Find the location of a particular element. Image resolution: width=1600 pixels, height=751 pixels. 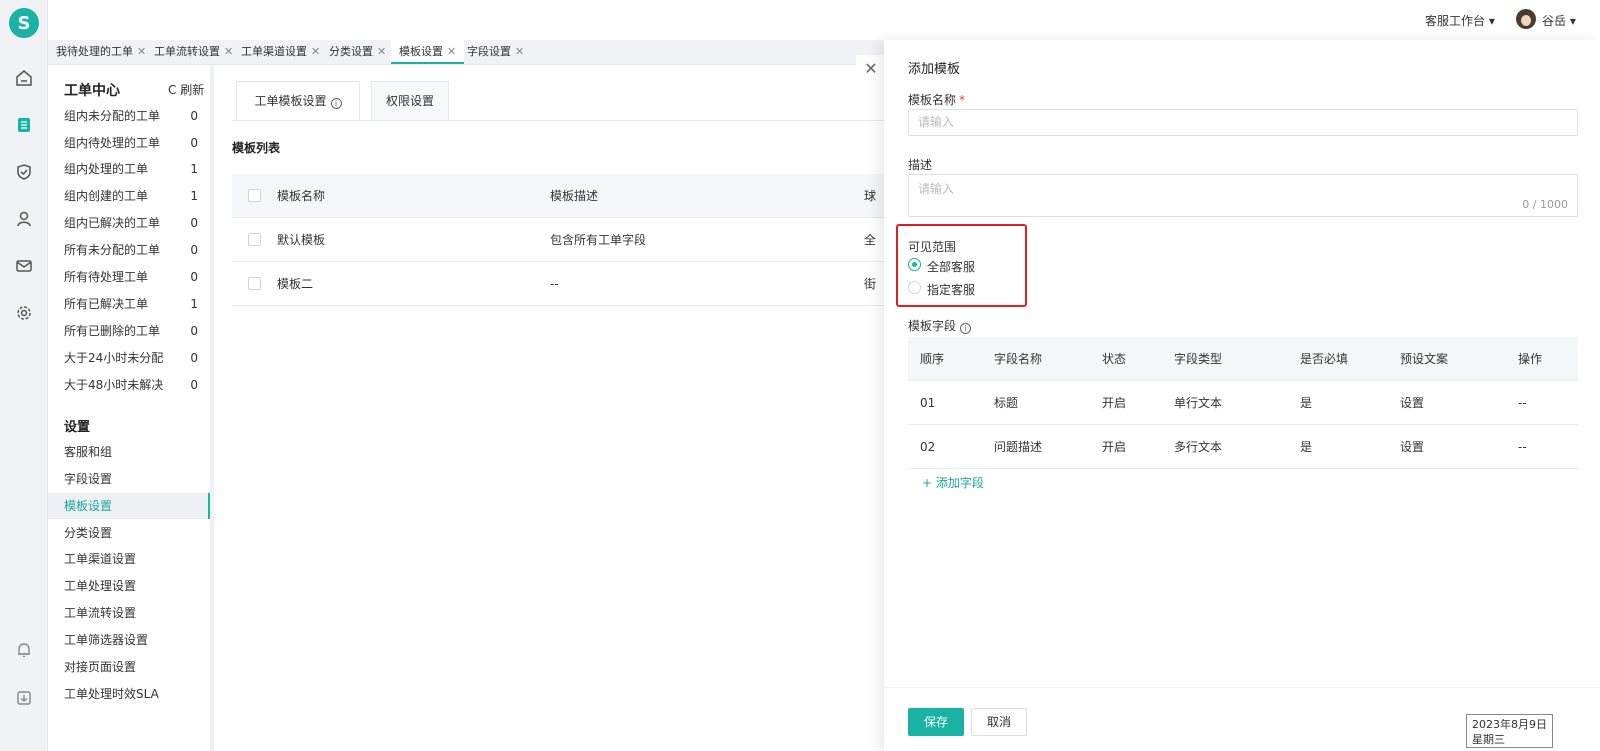

sidebar-item-template-settings: 模板设置 is located at coordinates (129, 506).